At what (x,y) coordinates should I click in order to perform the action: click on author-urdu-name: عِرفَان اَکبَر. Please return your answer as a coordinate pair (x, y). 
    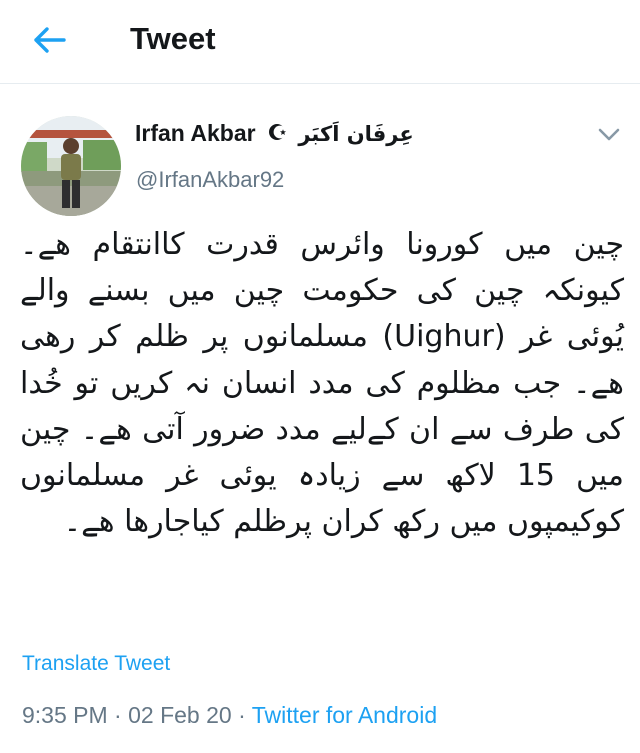
    Looking at the image, I should click on (356, 134).